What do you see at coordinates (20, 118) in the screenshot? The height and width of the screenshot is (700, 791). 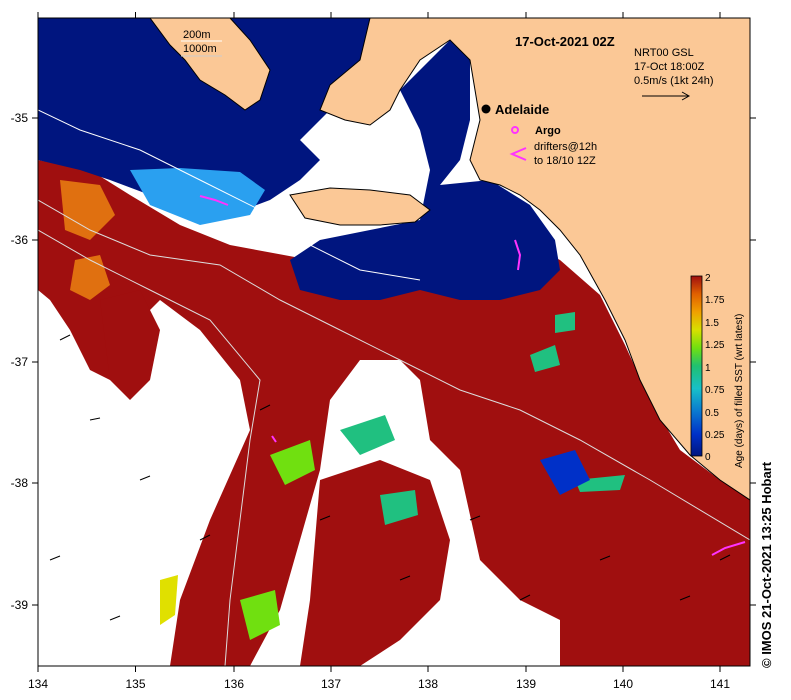 I see `lat-tick-35: -35` at bounding box center [20, 118].